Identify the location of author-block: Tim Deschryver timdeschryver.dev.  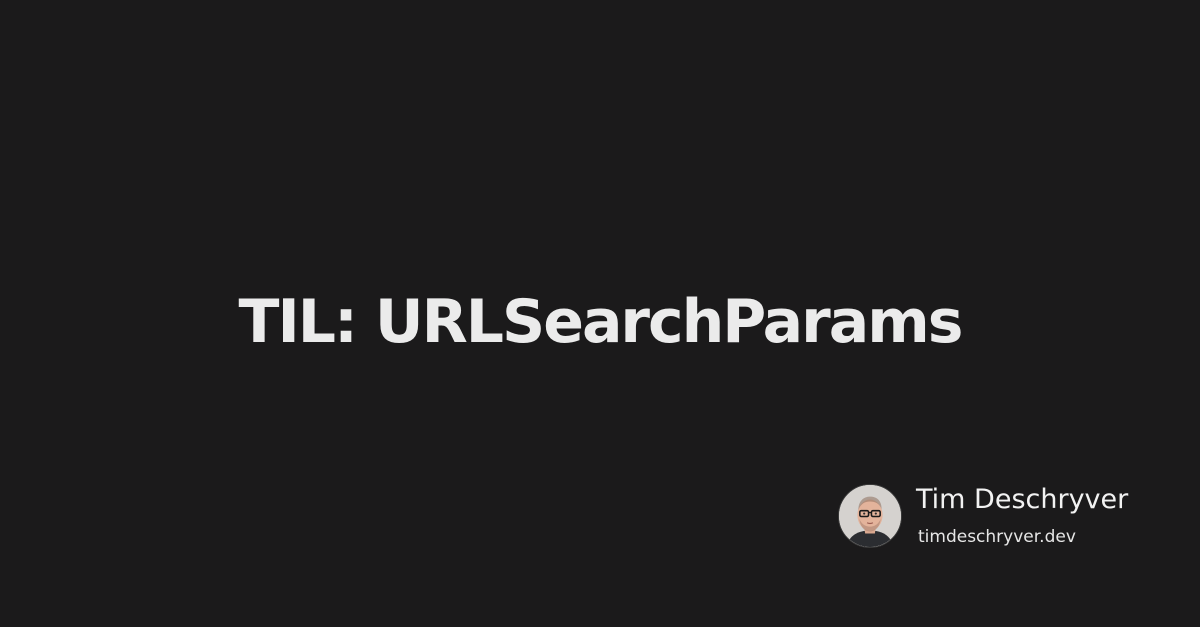
(1003, 517).